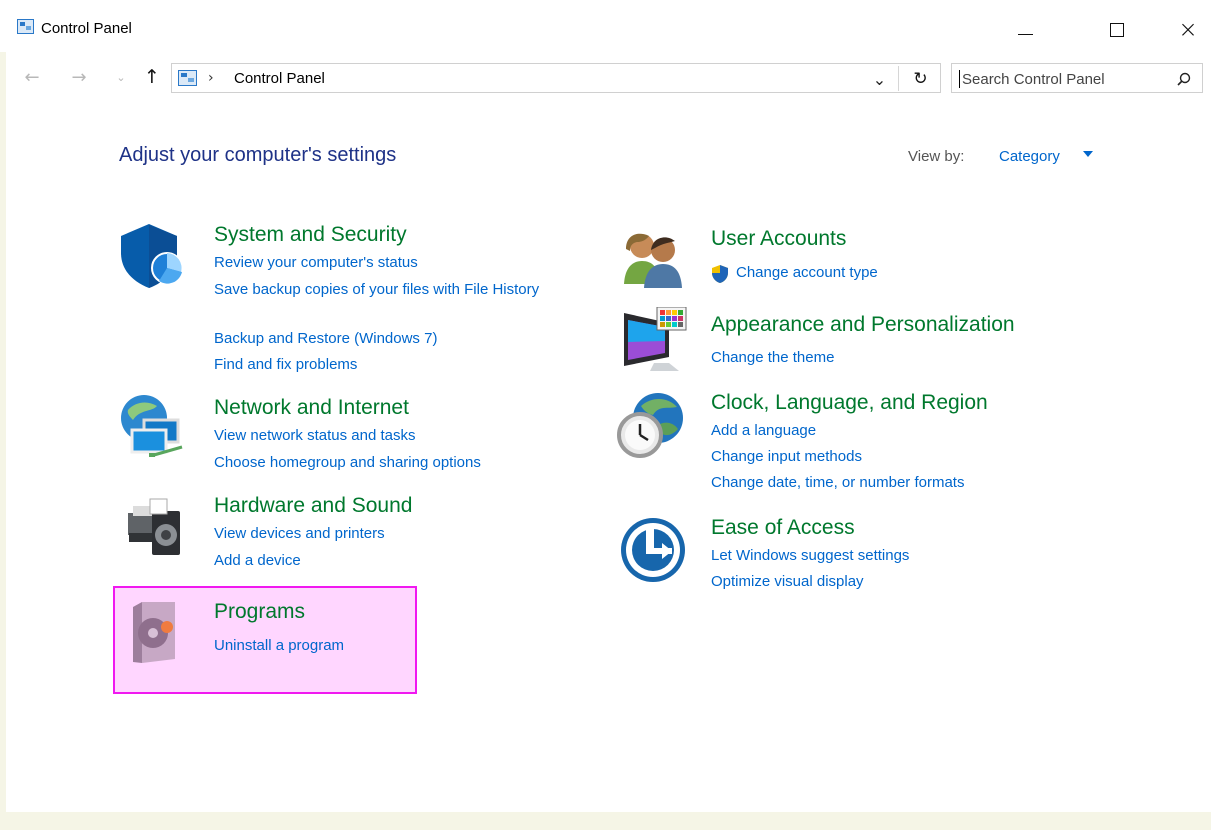 The image size is (1211, 830). What do you see at coordinates (315, 435) in the screenshot?
I see `network-status-link: View network status and tasks` at bounding box center [315, 435].